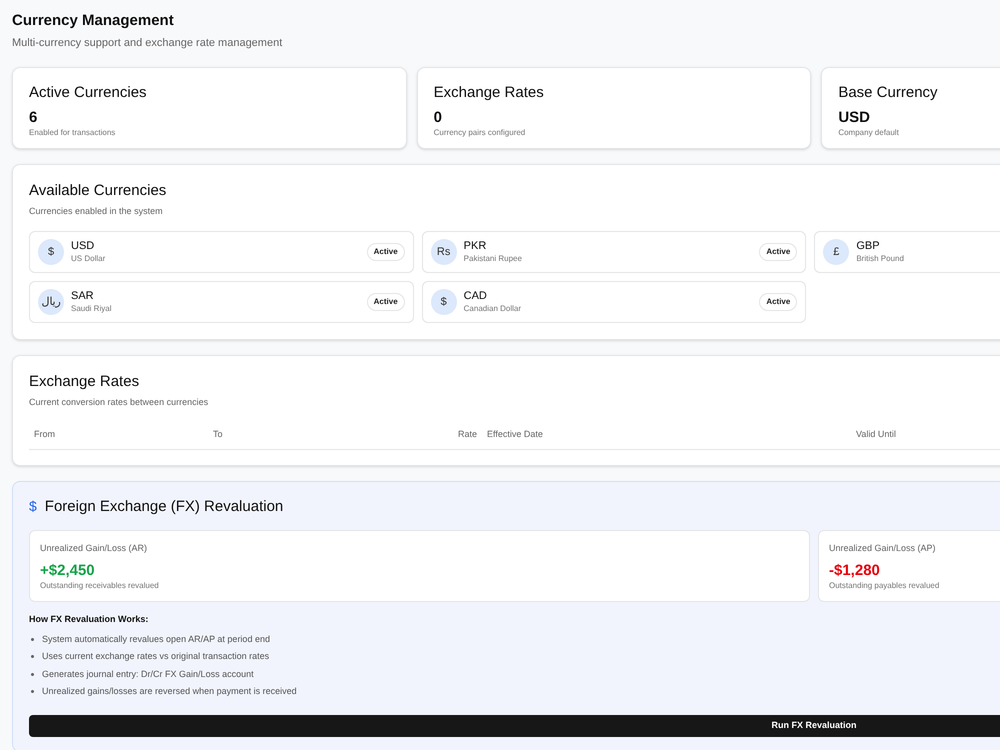 This screenshot has width=1000, height=750. What do you see at coordinates (869, 133) in the screenshot?
I see `stat-note: Company default` at bounding box center [869, 133].